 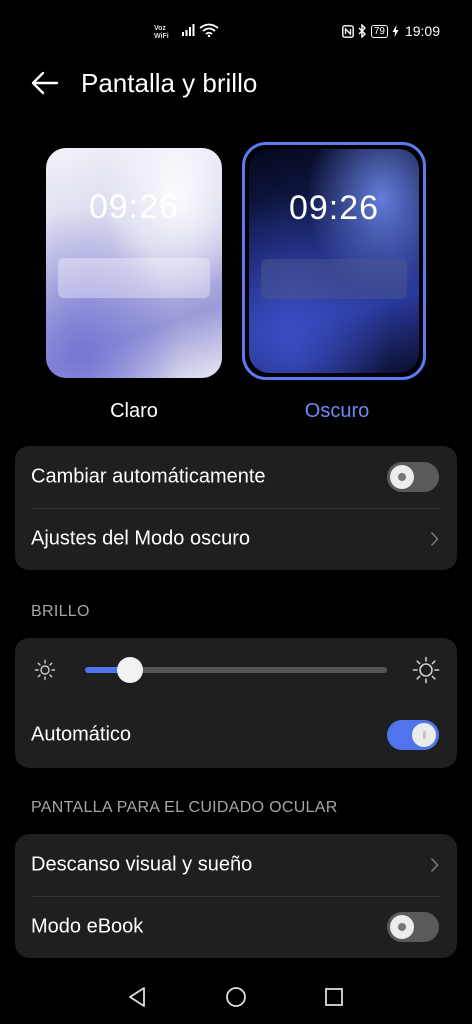 I want to click on navigation-bar, so click(x=236, y=999).